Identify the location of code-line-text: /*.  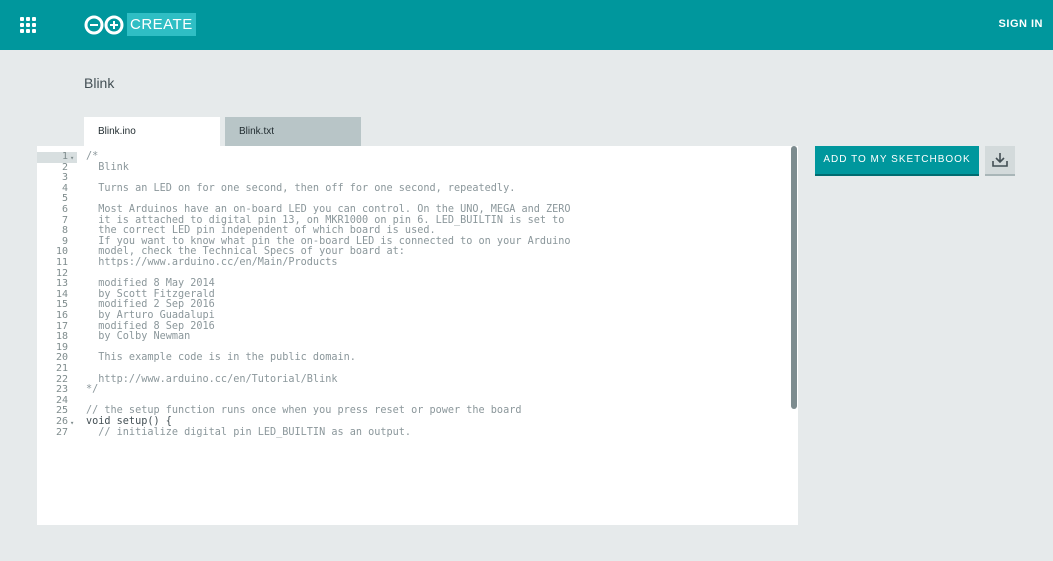
(92, 156).